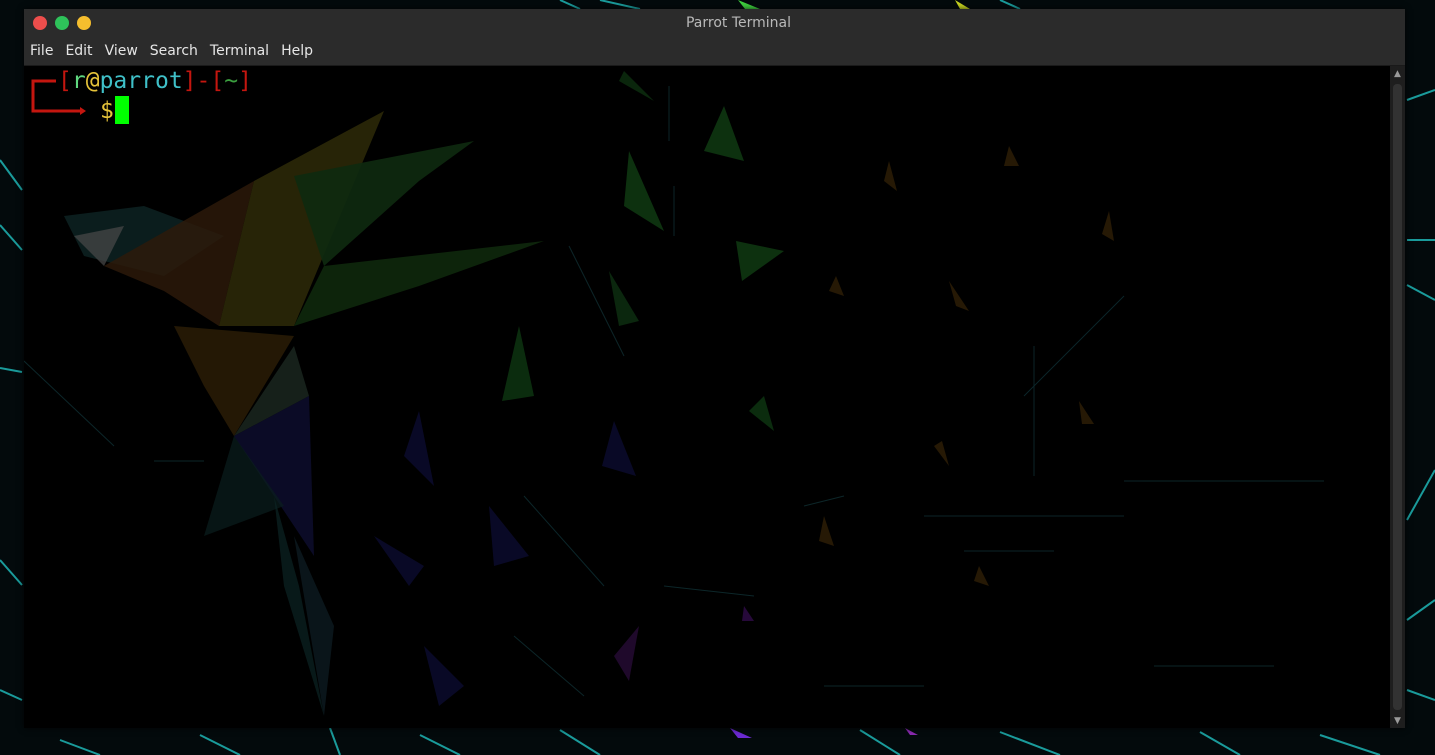  Describe the element at coordinates (189, 81) in the screenshot. I see `prompt-bracket-close: ]` at that location.